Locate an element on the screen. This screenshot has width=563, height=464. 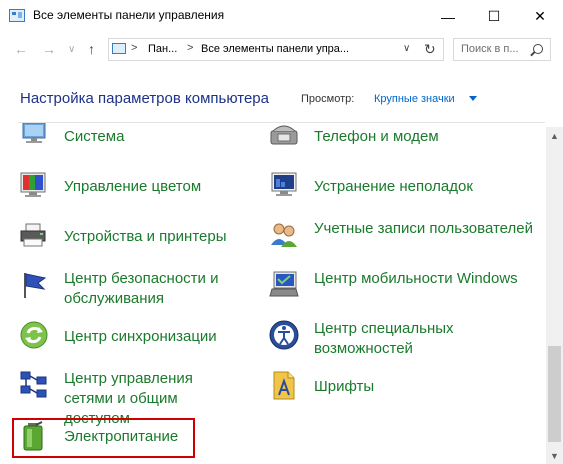
item-label: Телефон и модем is located at coordinates (376, 136).